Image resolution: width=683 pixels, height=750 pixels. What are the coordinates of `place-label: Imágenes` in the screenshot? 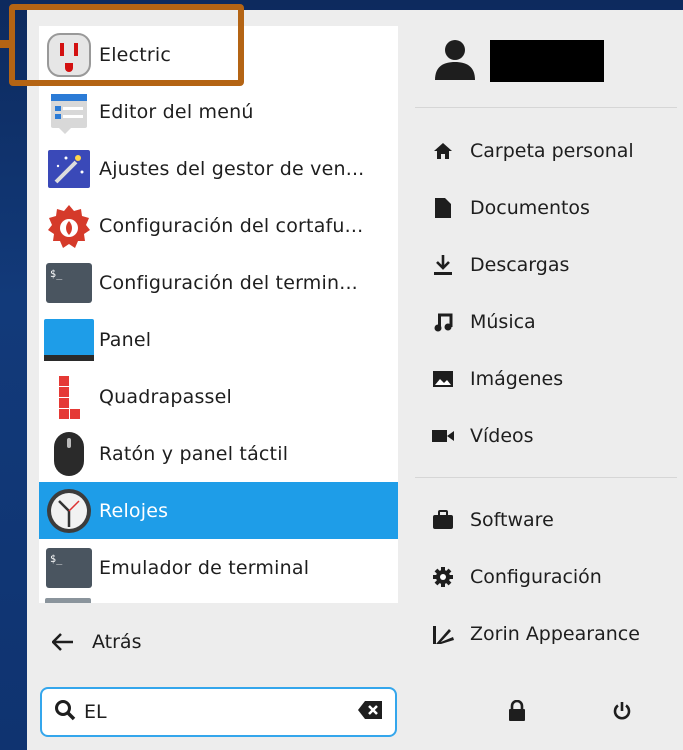 It's located at (517, 379).